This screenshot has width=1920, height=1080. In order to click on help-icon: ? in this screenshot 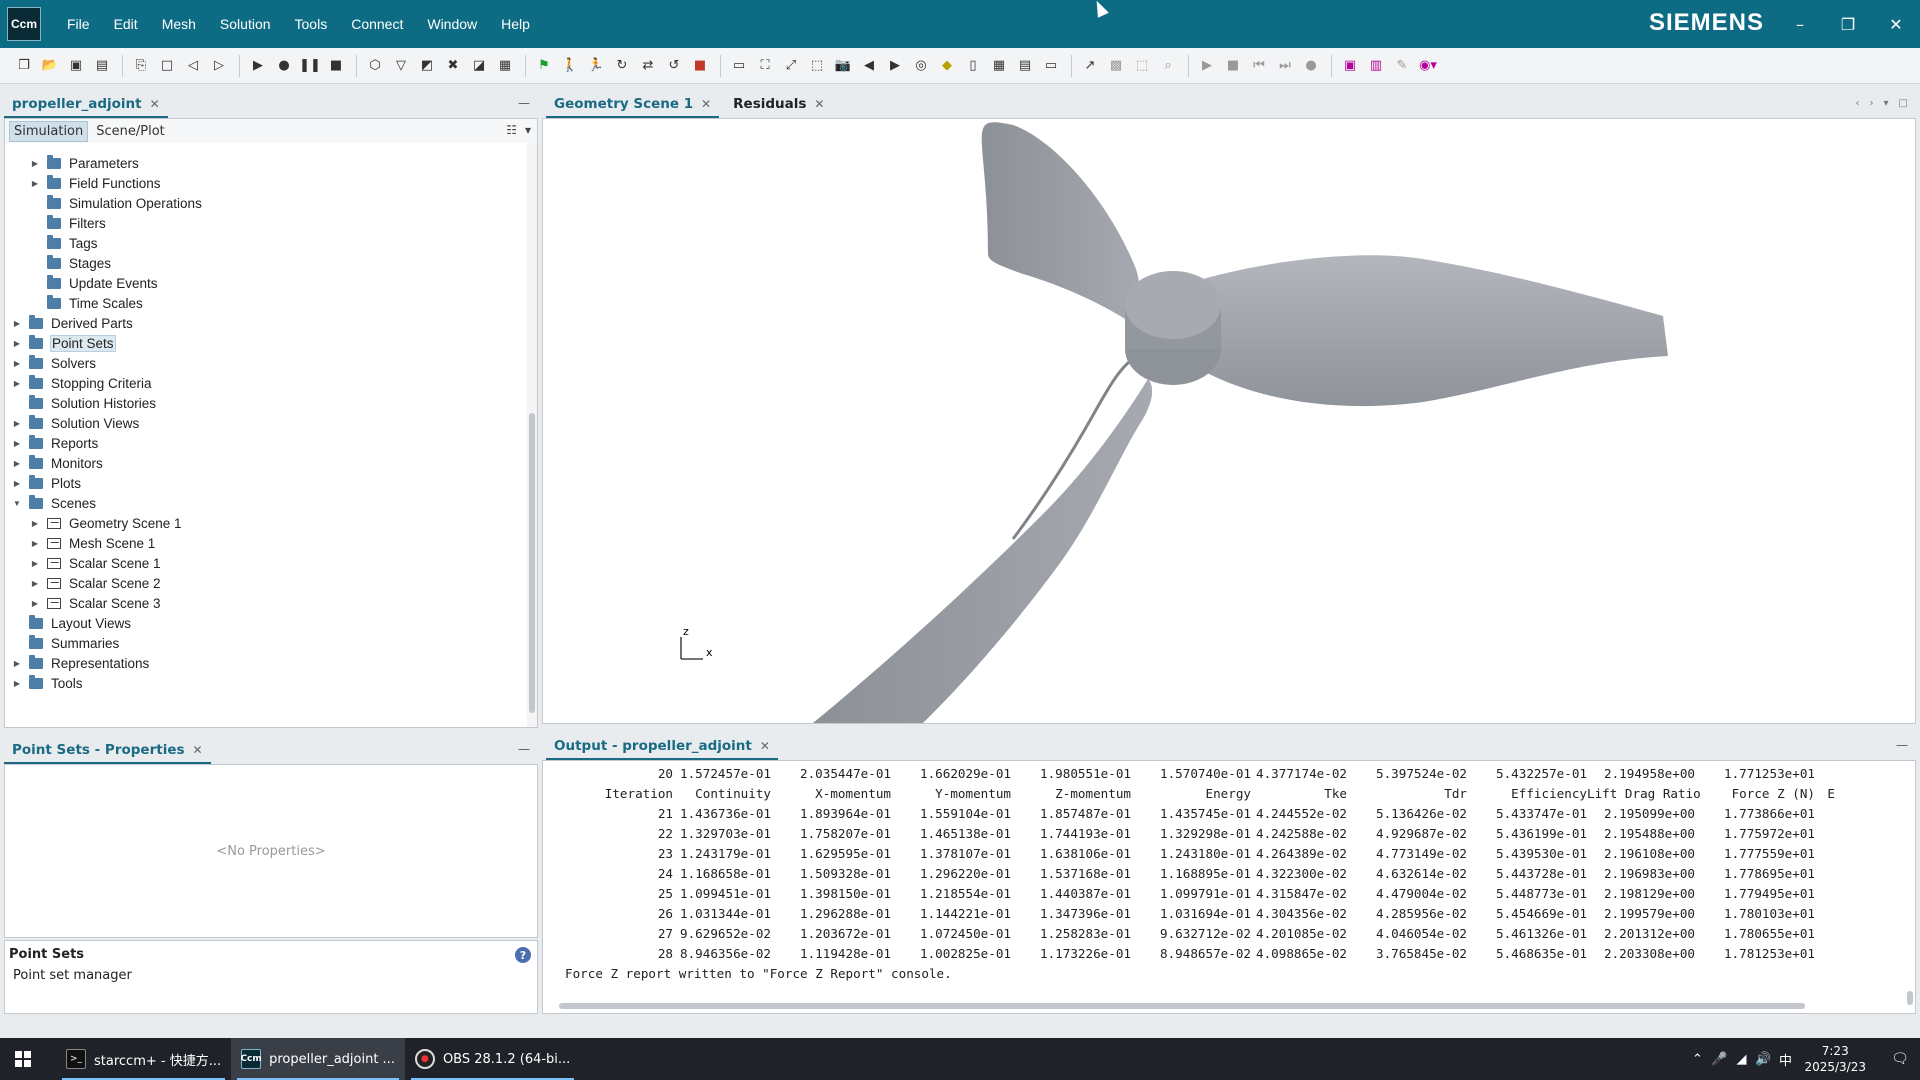, I will do `click(523, 955)`.